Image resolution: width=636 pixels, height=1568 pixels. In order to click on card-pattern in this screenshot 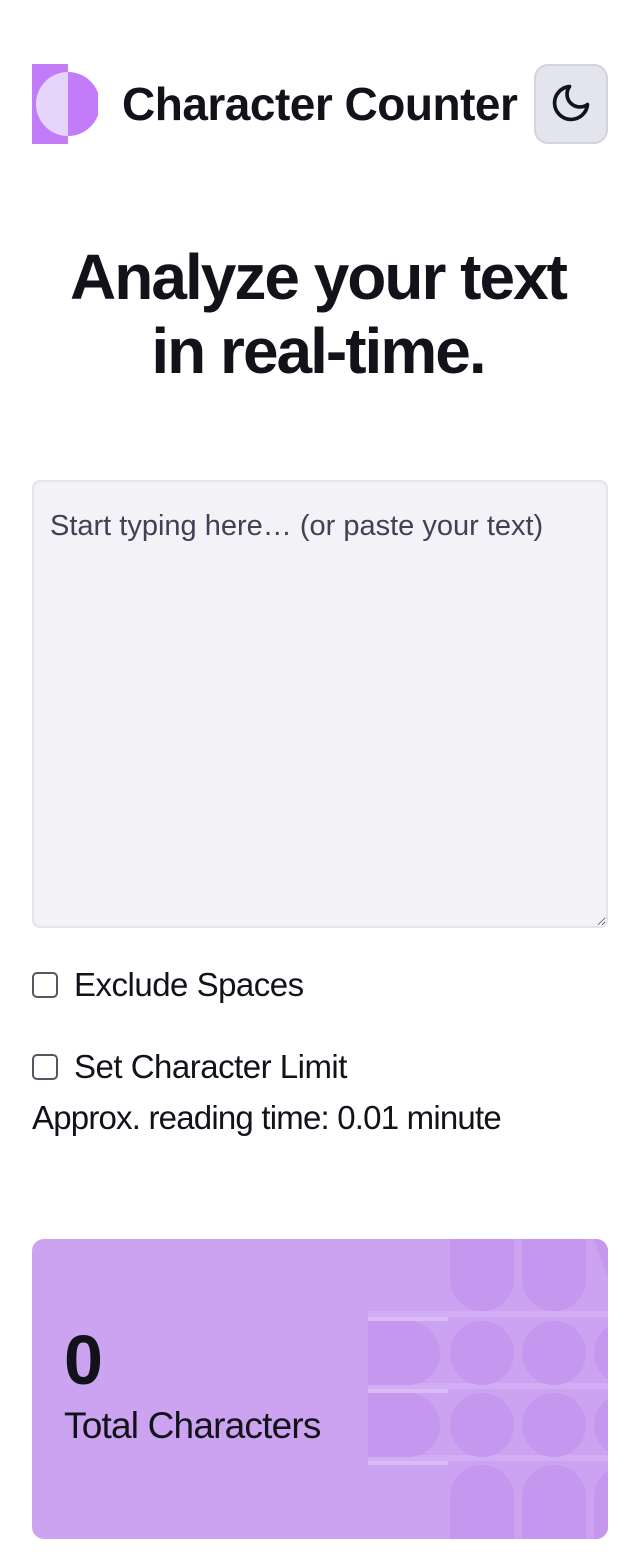, I will do `click(488, 1389)`.